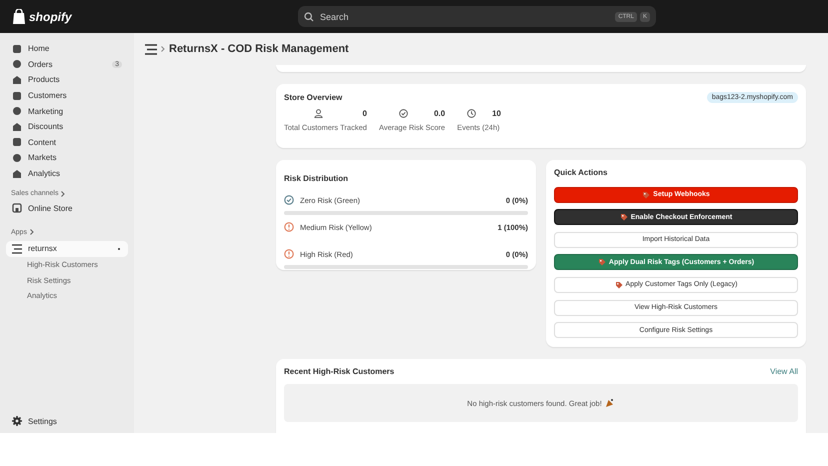  I want to click on card-title: Recent High-Risk Customers, so click(340, 371).